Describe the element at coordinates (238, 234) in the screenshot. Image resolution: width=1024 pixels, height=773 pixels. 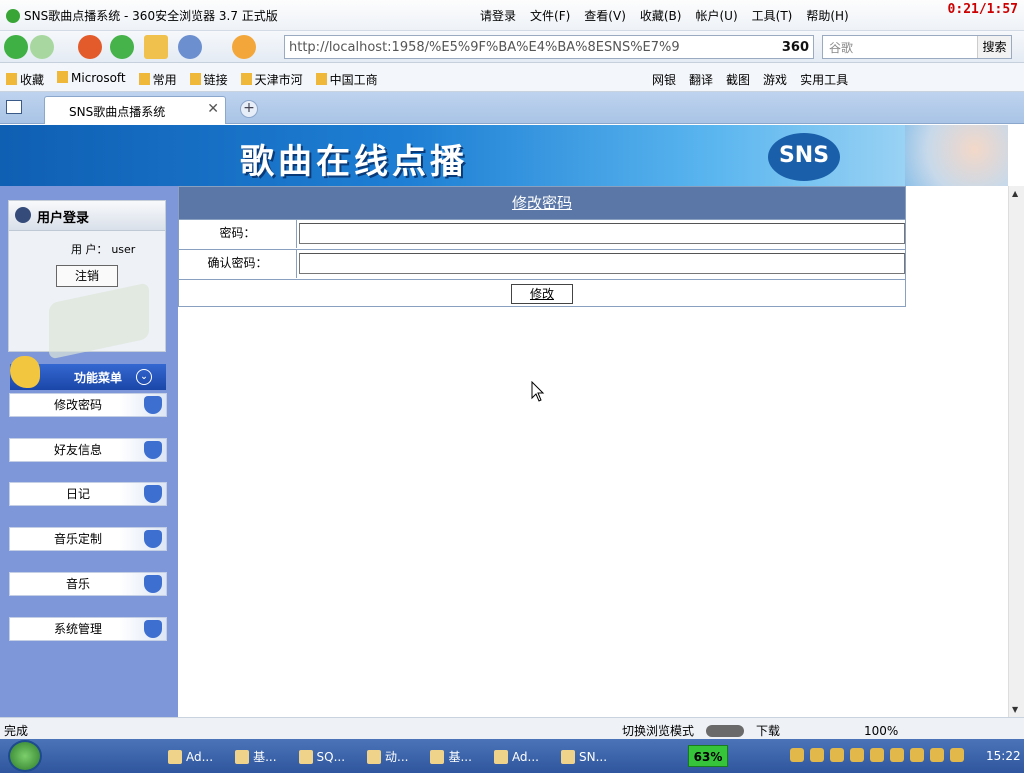
I see `password-label: 密码：` at that location.